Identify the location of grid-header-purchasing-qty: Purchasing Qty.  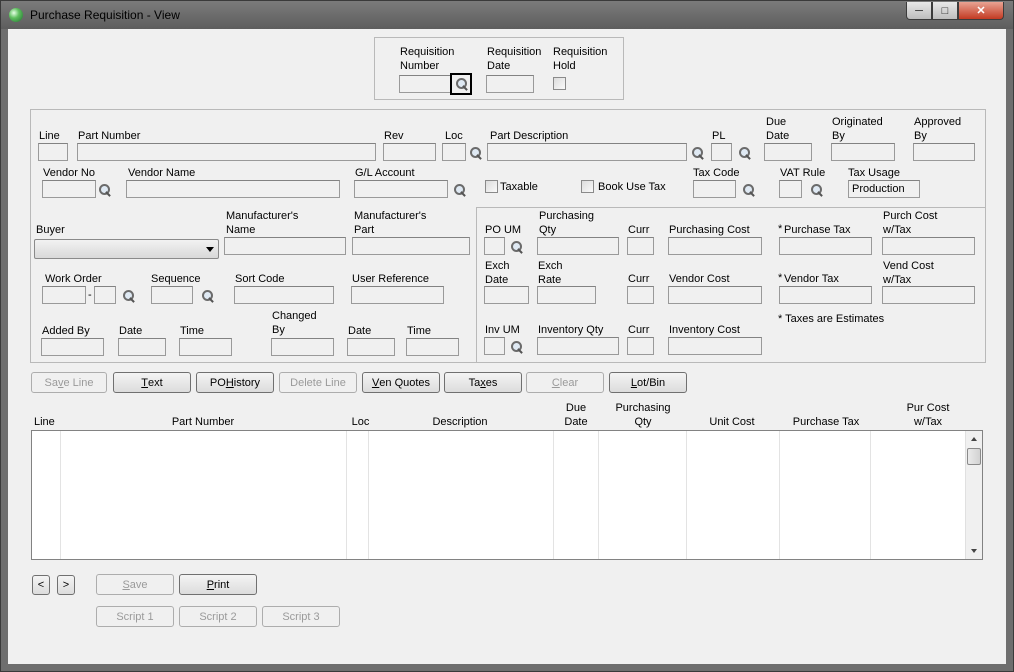
(643, 415).